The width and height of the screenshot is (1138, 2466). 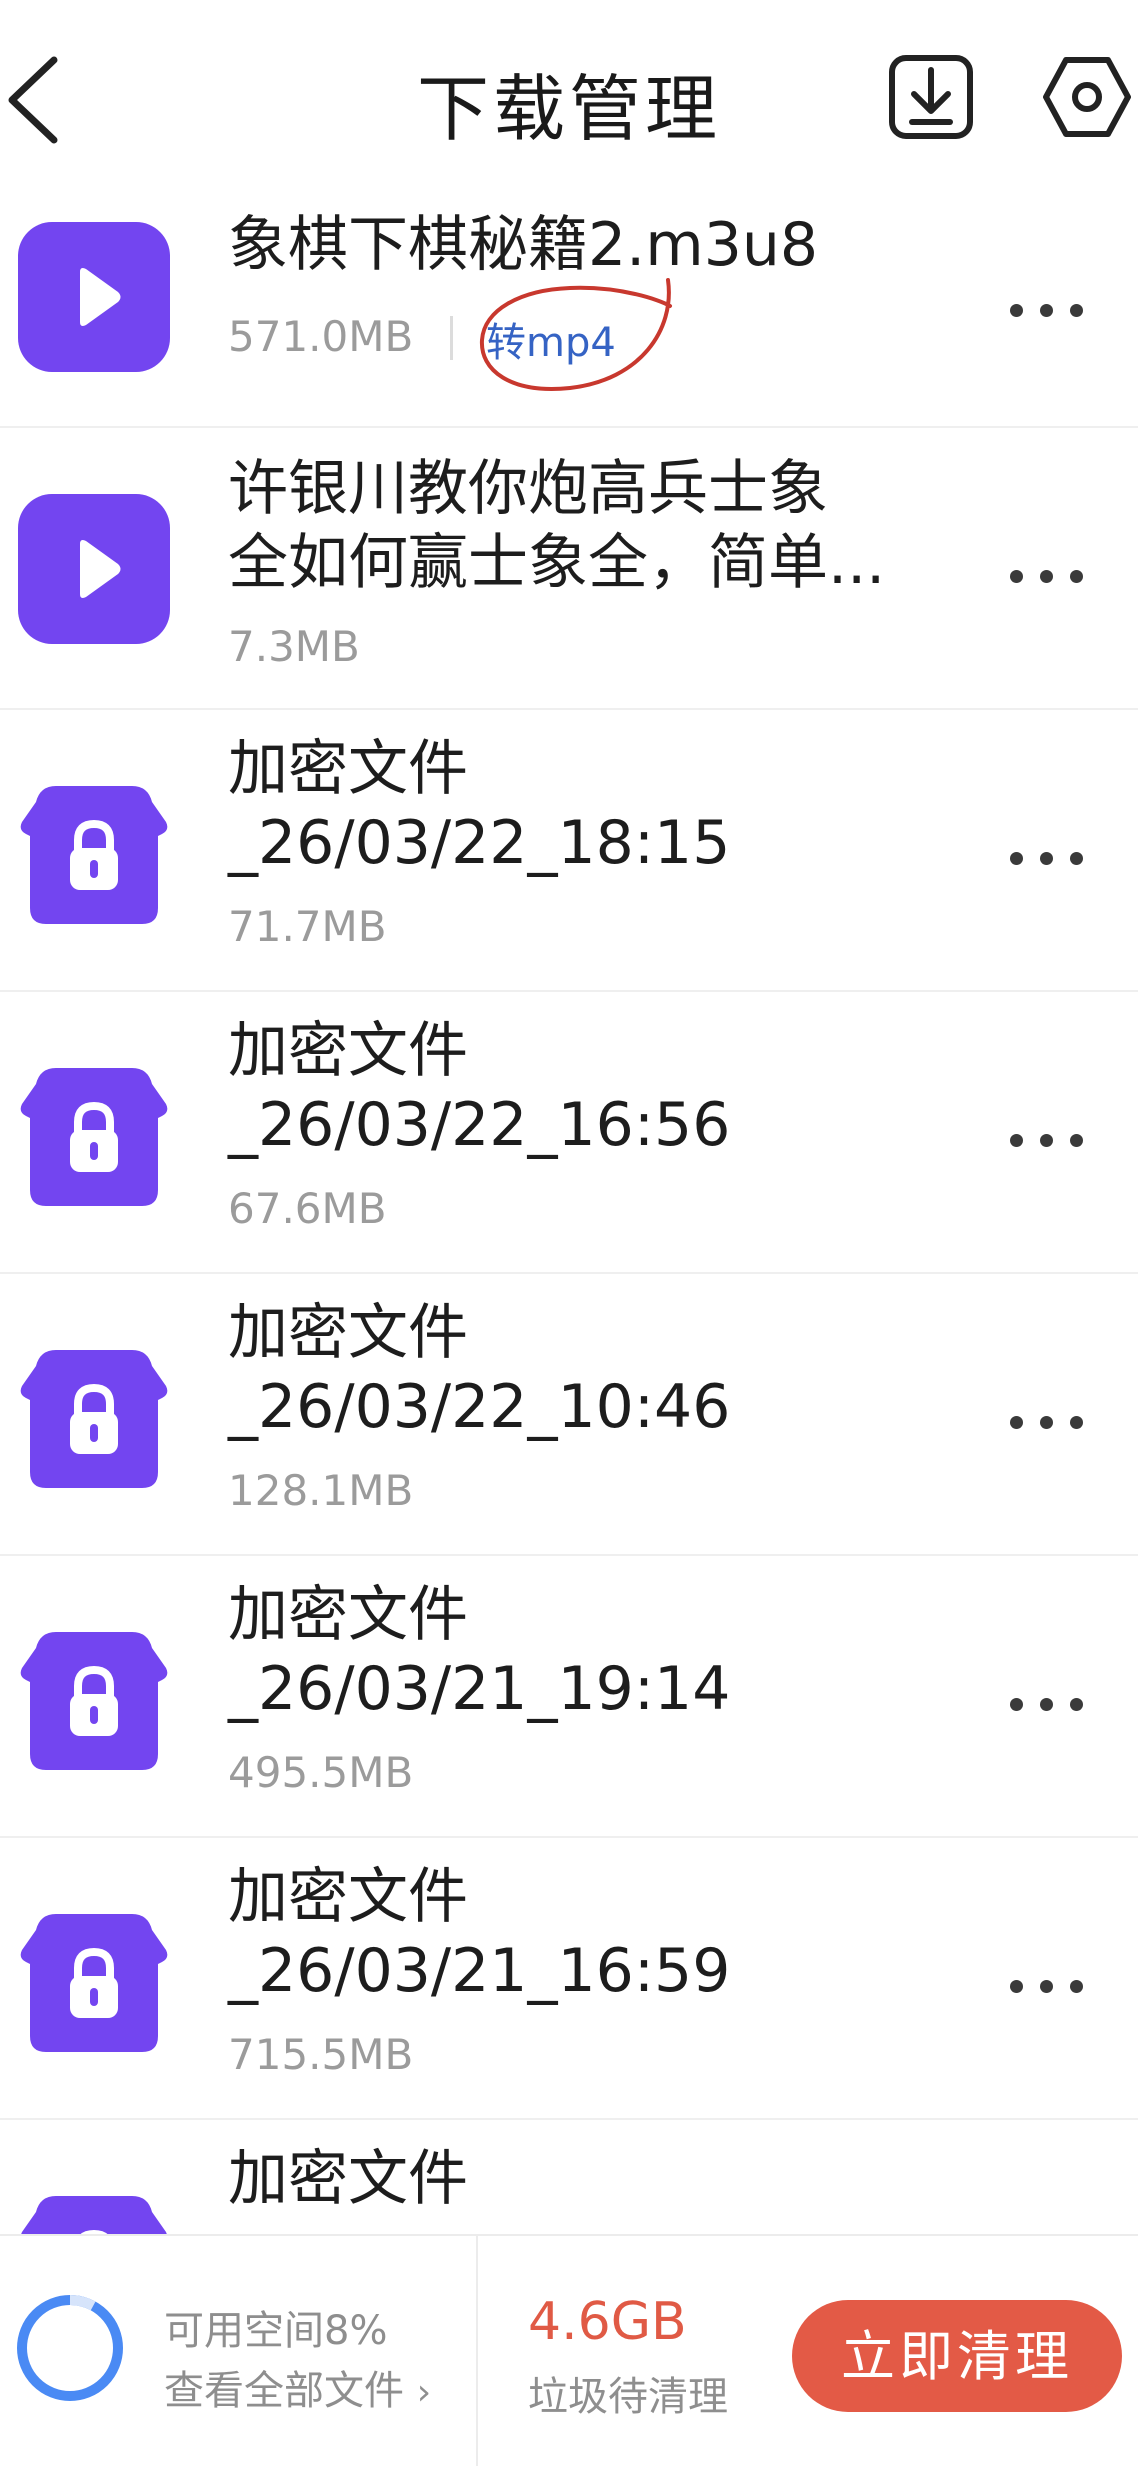 I want to click on download-icon, so click(x=931, y=97).